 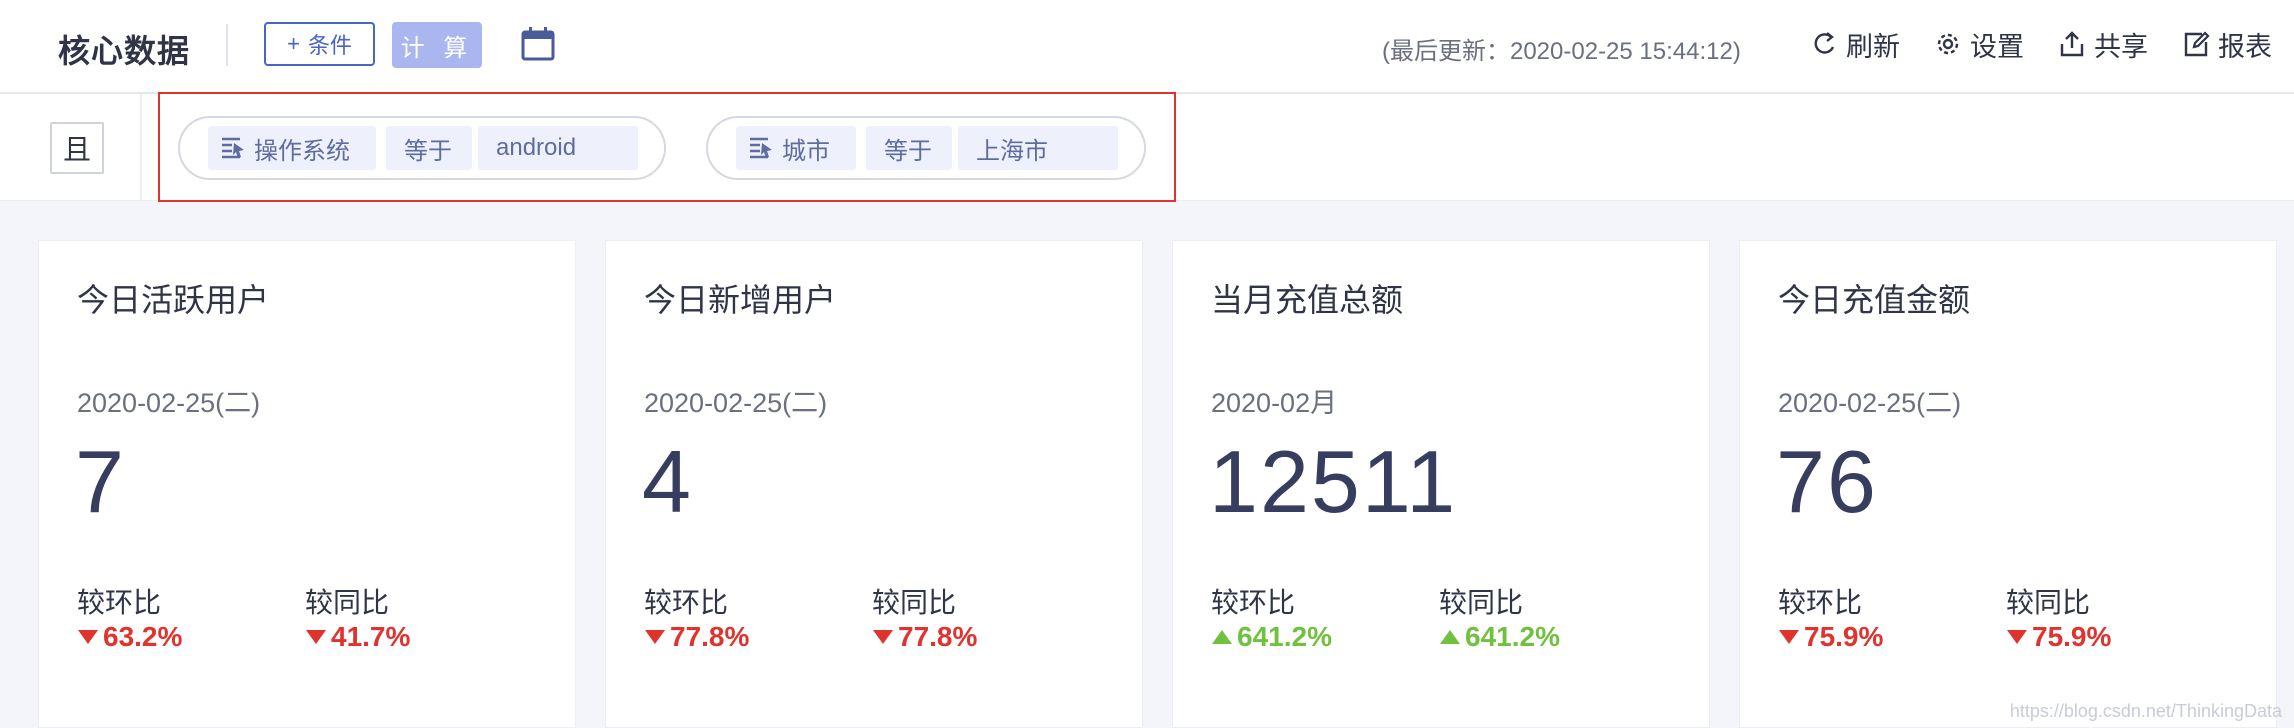 What do you see at coordinates (227, 45) in the screenshot?
I see `title-divider` at bounding box center [227, 45].